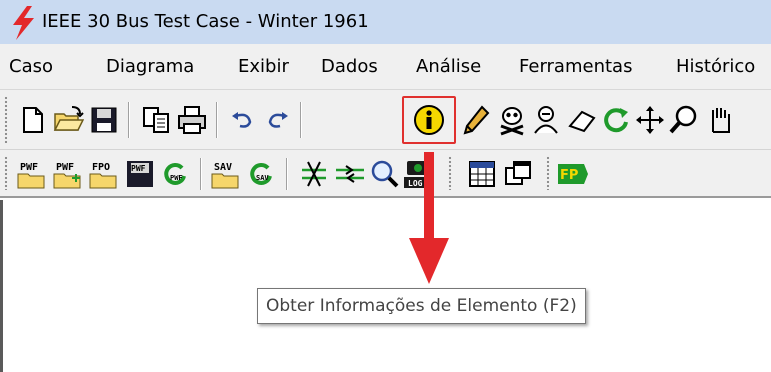 This screenshot has width=771, height=372. I want to click on open-pwf-icon: PWF, so click(32, 174).